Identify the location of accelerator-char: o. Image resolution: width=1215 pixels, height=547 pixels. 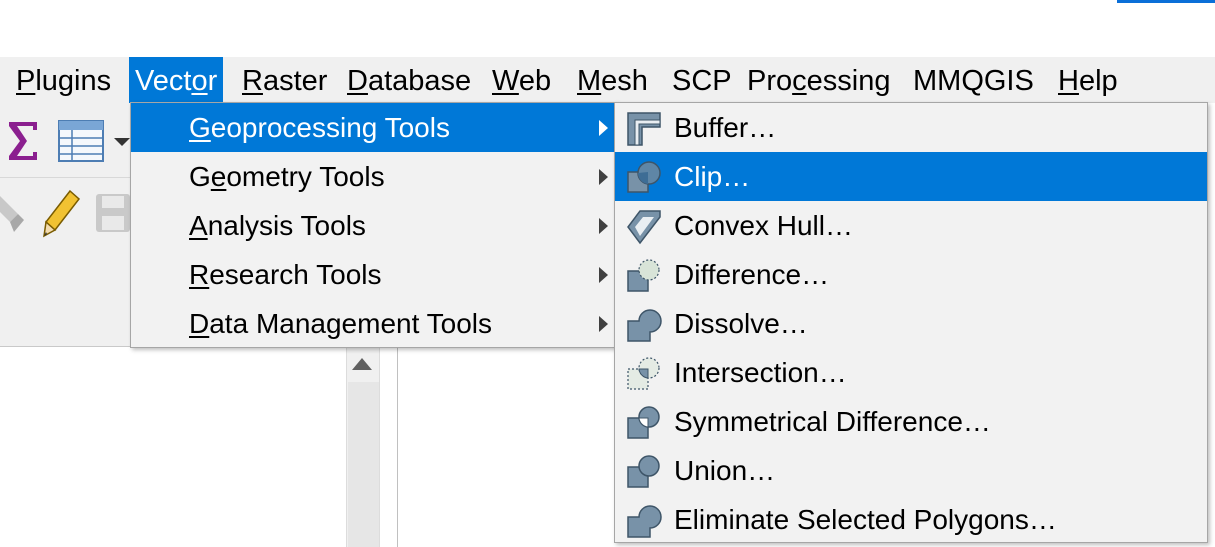
(199, 81).